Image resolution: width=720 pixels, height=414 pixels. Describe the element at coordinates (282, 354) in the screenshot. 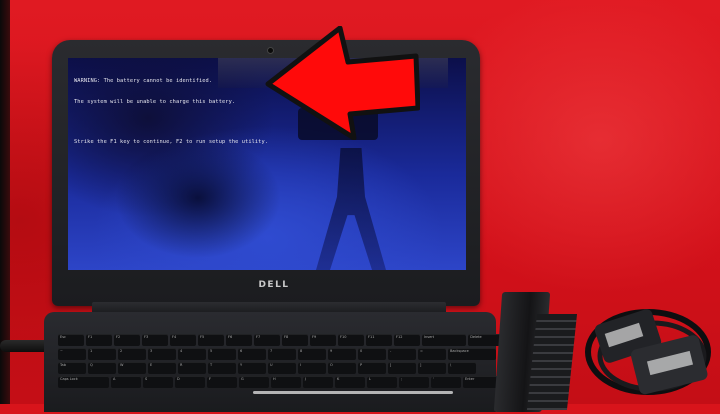

I see `keyboard-key: 7` at that location.